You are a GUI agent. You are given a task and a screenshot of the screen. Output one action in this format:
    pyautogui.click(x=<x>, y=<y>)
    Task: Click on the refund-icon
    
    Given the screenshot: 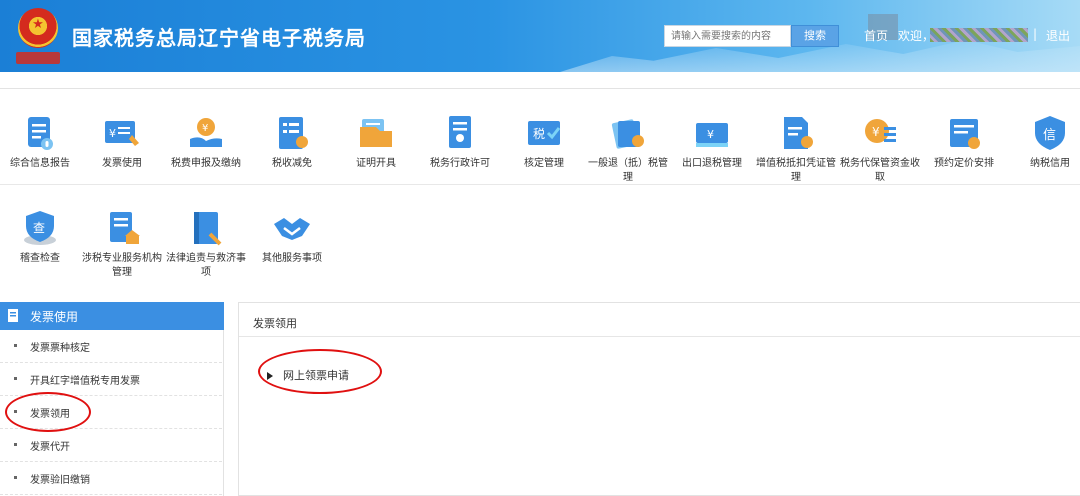 What is the action you would take?
    pyautogui.click(x=627, y=134)
    